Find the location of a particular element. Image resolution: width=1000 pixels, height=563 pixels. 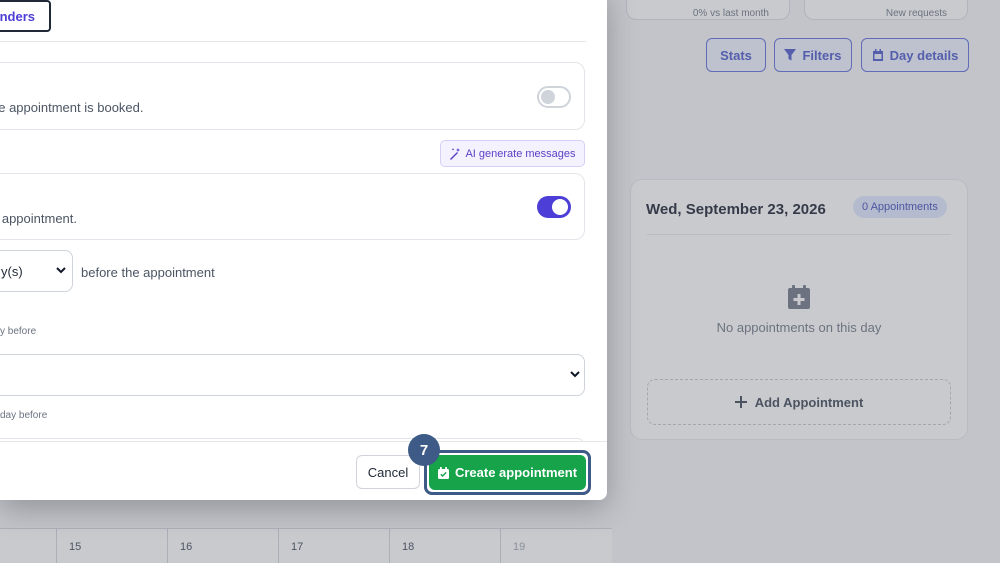

reminder-hint: day before is located at coordinates (24, 415).